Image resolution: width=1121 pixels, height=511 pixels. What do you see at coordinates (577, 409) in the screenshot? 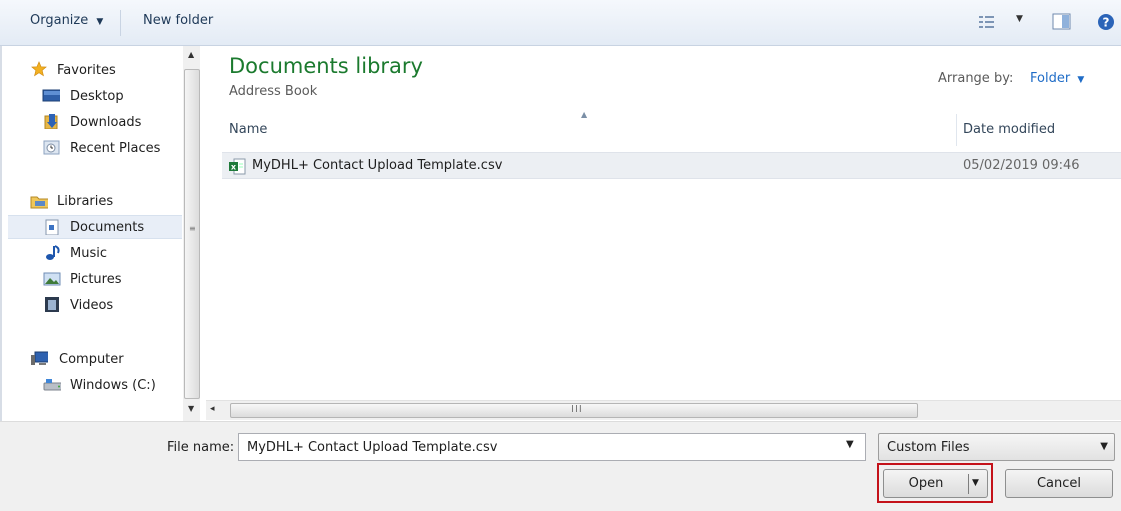
I see `scroll-grip-icon: III` at bounding box center [577, 409].